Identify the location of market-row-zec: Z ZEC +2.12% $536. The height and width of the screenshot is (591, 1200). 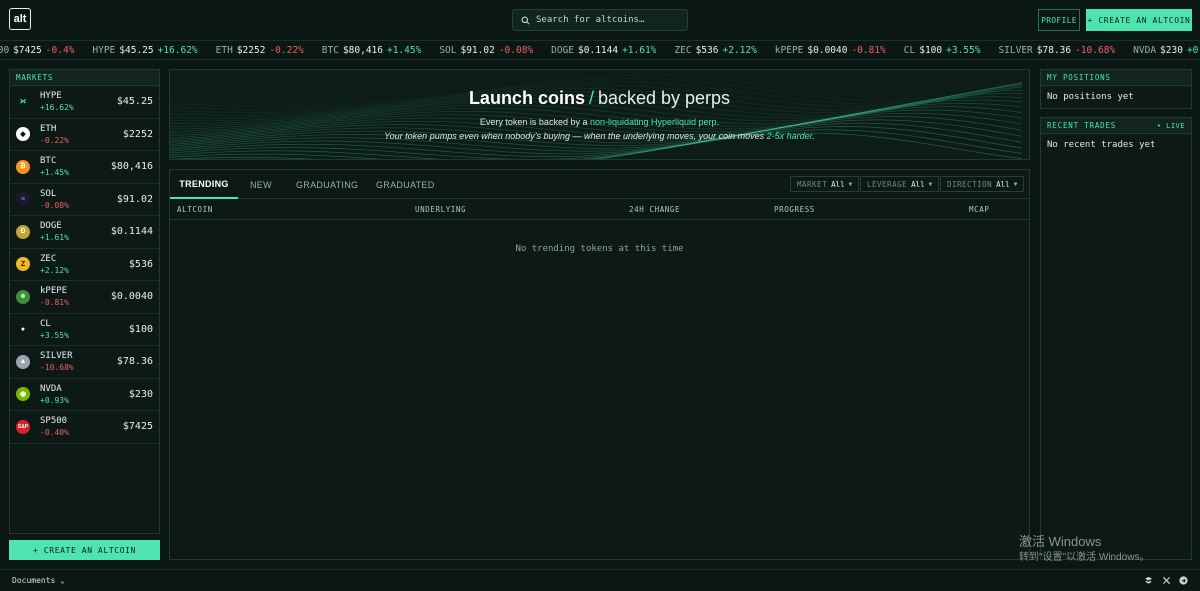
(84, 265).